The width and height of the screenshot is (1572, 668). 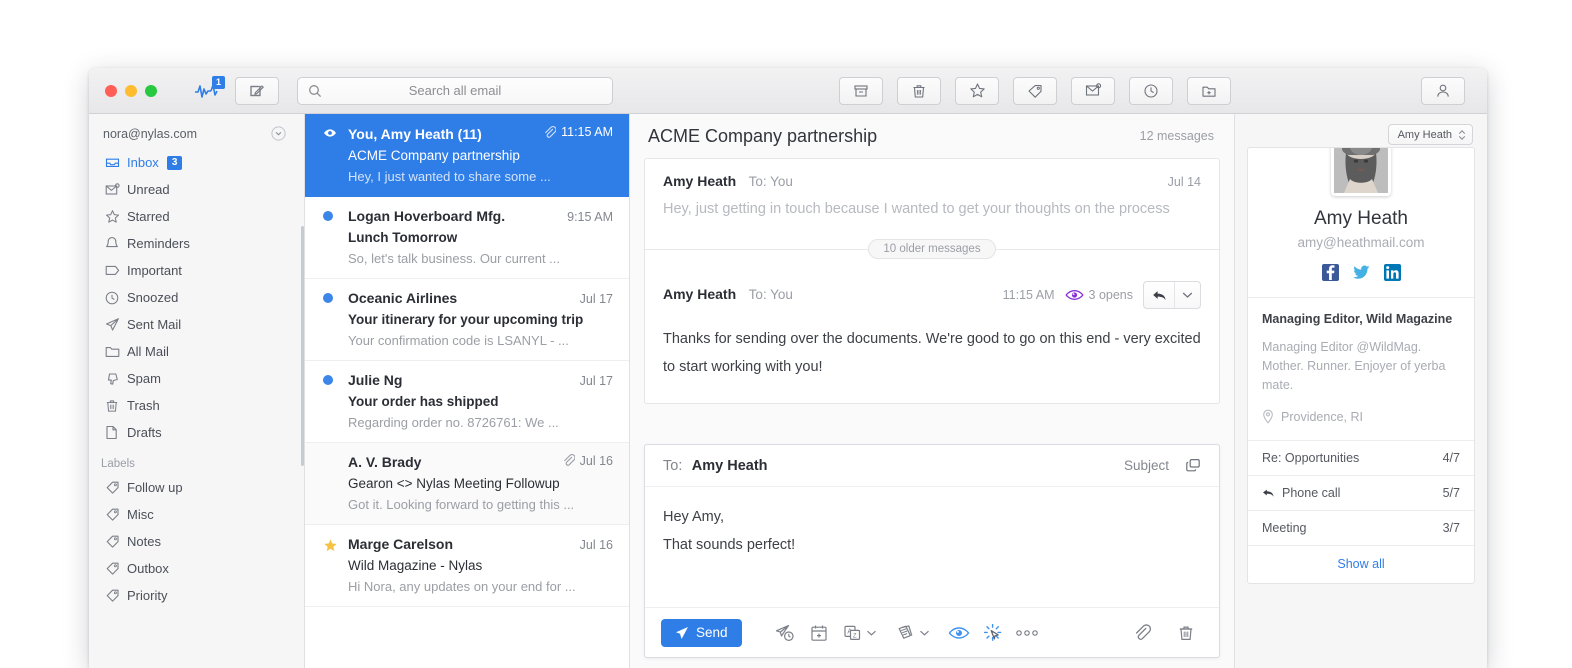 What do you see at coordinates (1176, 136) in the screenshot?
I see `thread-message-count: 12 messages` at bounding box center [1176, 136].